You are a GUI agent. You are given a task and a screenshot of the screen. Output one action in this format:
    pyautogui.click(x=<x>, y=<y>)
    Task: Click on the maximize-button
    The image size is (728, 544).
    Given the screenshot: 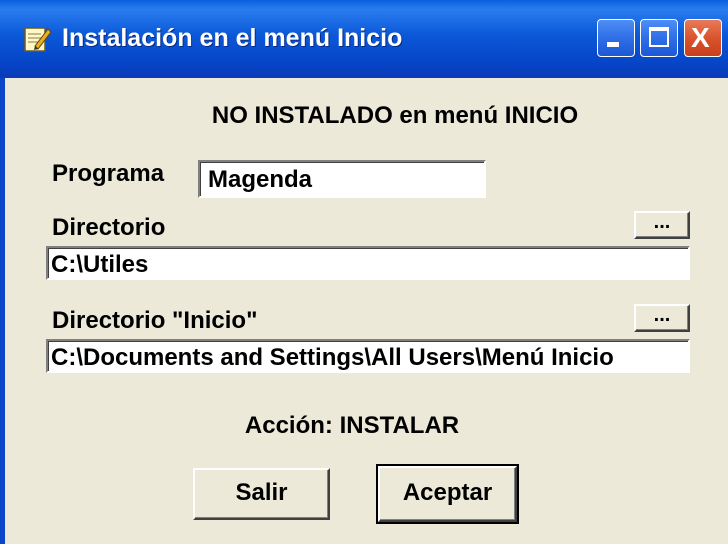 What is the action you would take?
    pyautogui.click(x=659, y=38)
    